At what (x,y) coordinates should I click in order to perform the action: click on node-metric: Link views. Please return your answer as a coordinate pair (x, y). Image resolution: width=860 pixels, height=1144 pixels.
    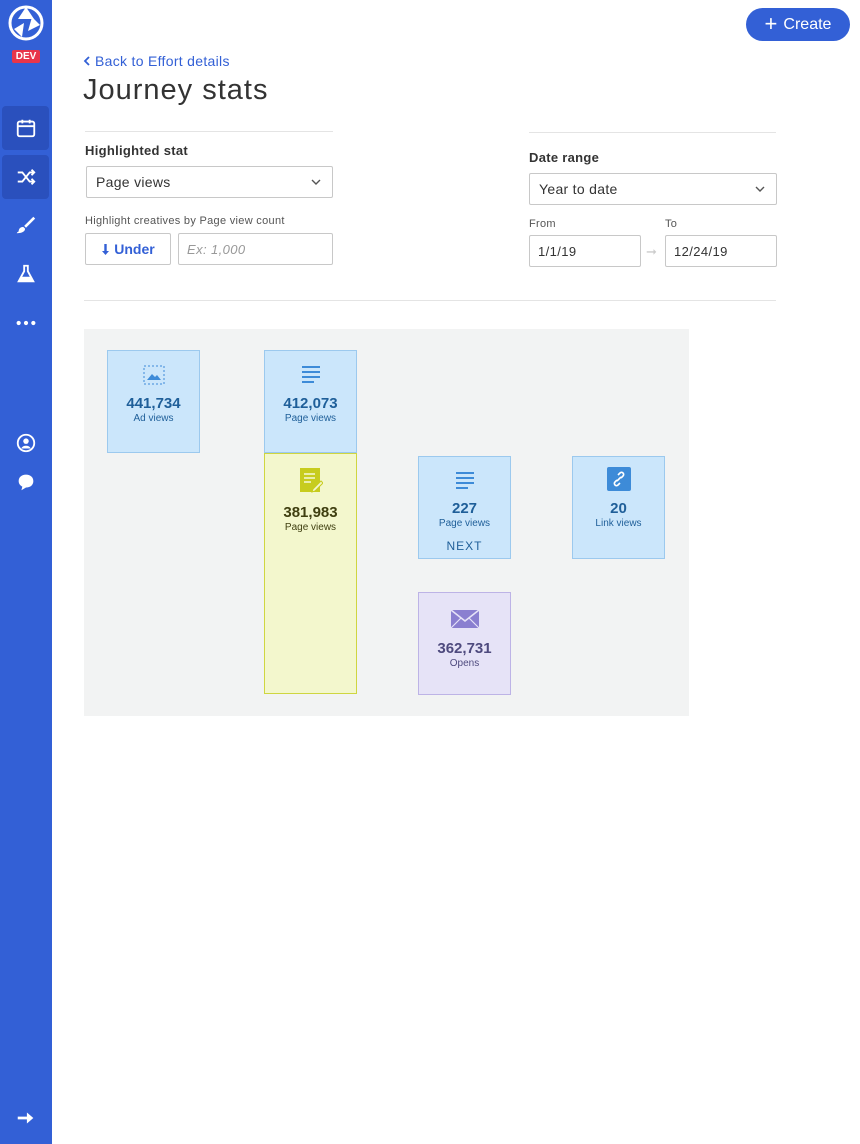
    Looking at the image, I should click on (618, 523).